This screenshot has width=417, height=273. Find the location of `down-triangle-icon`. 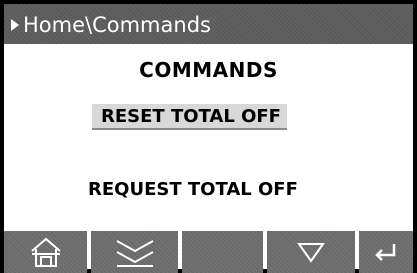

down-triangle-icon is located at coordinates (311, 252).